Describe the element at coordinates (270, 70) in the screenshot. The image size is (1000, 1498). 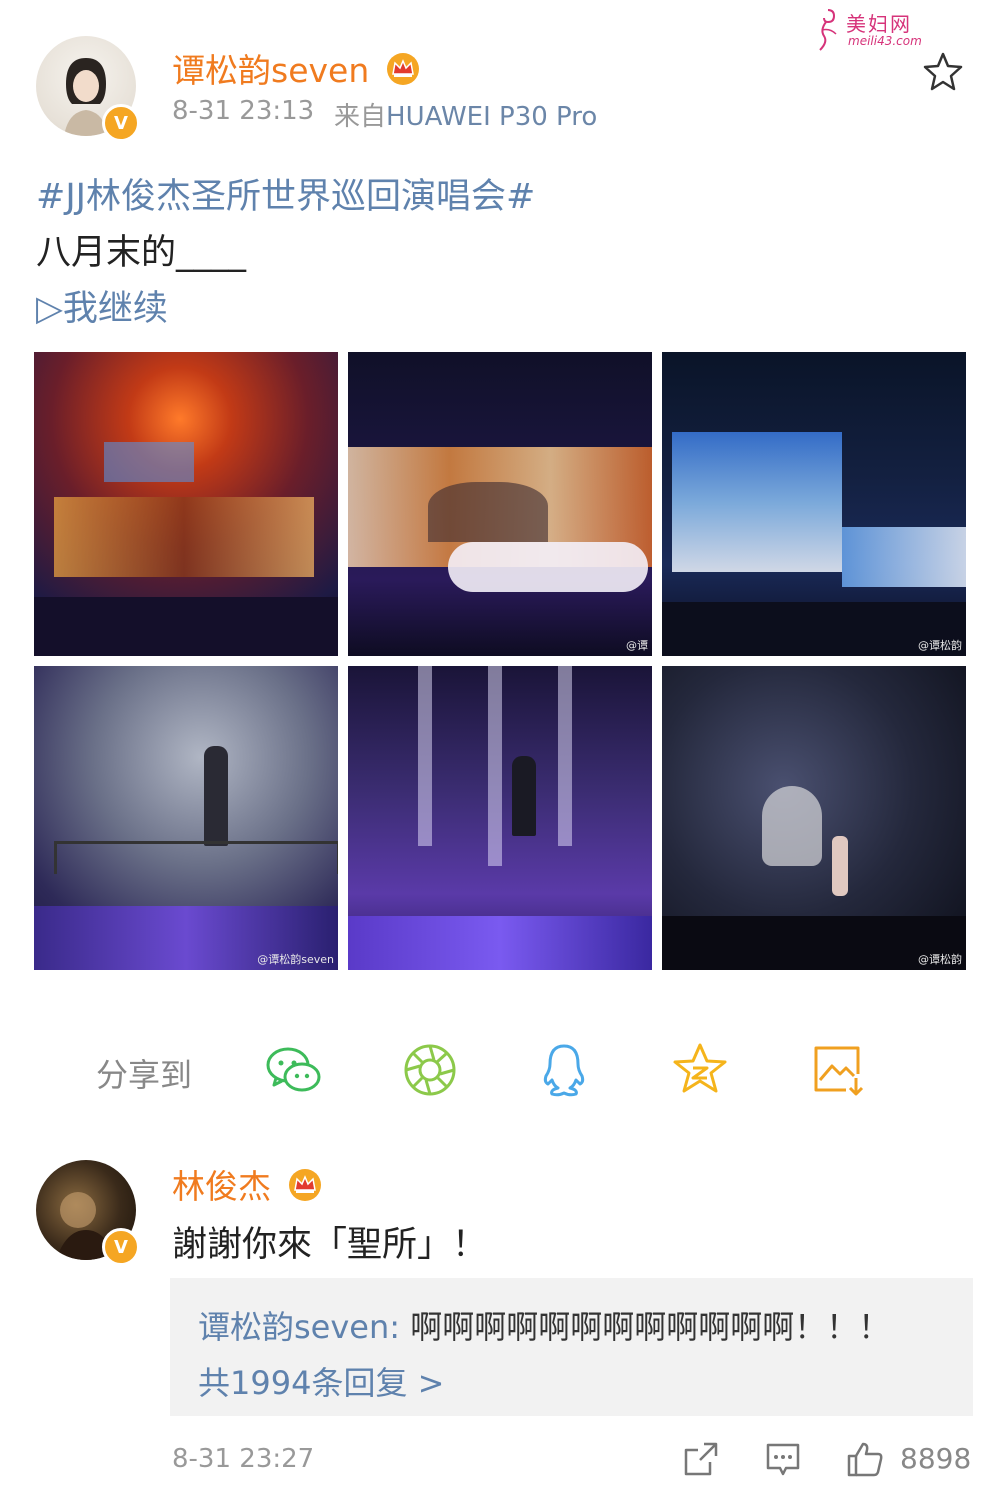
I see `author-name-text: 谭松韵seven` at that location.